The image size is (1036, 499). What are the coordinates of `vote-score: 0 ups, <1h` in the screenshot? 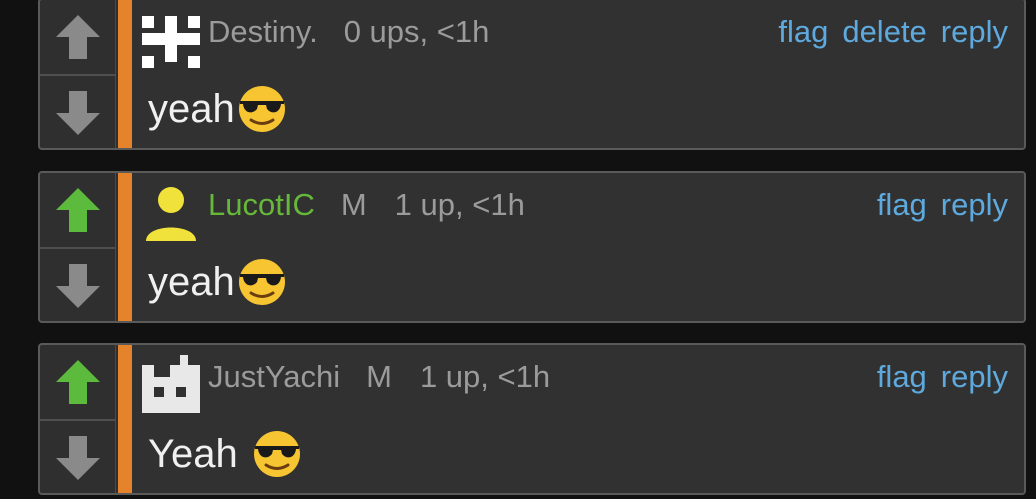 It's located at (416, 31).